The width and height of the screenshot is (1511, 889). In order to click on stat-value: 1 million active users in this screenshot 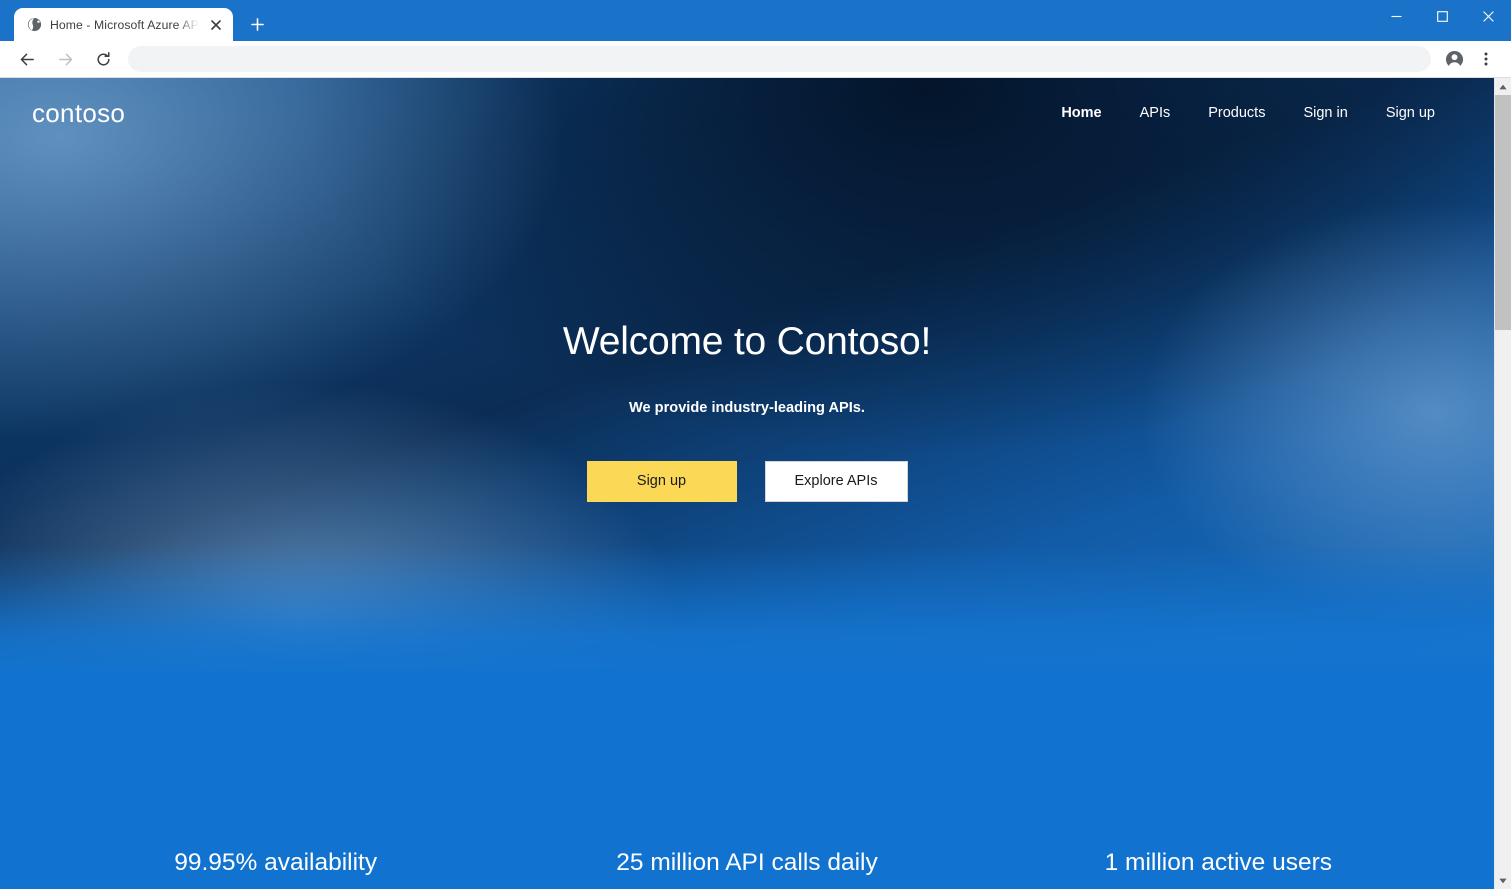, I will do `click(1218, 862)`.